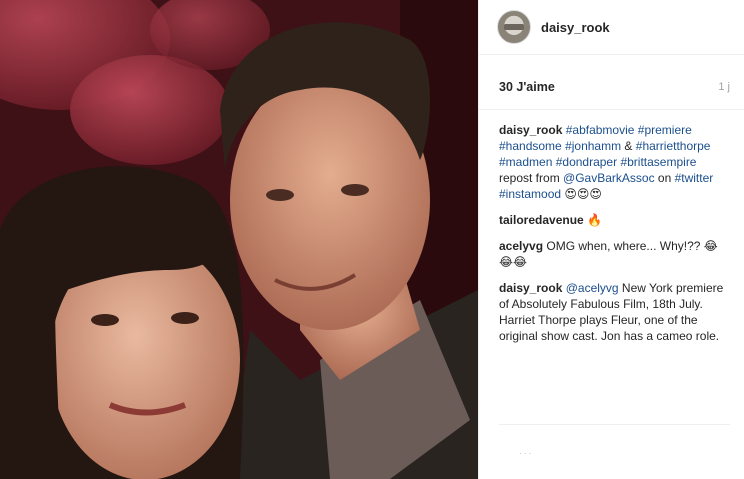 The height and width of the screenshot is (479, 744). I want to click on likes-count: 30 J'aime, so click(527, 87).